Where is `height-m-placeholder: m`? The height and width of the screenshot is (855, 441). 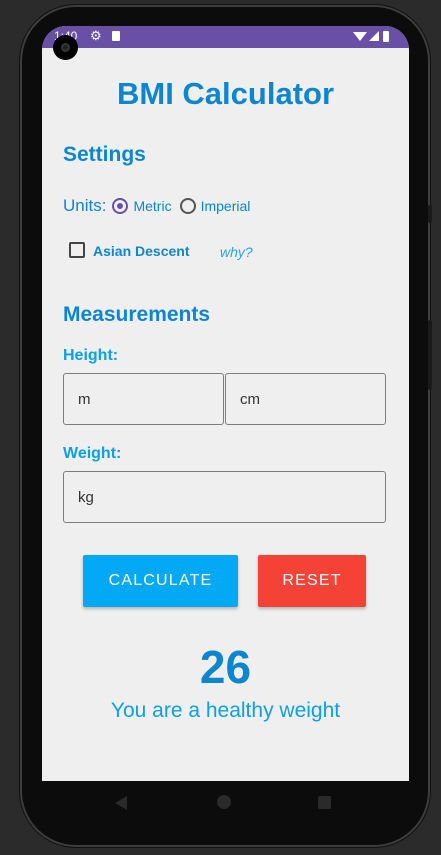 height-m-placeholder: m is located at coordinates (84, 399).